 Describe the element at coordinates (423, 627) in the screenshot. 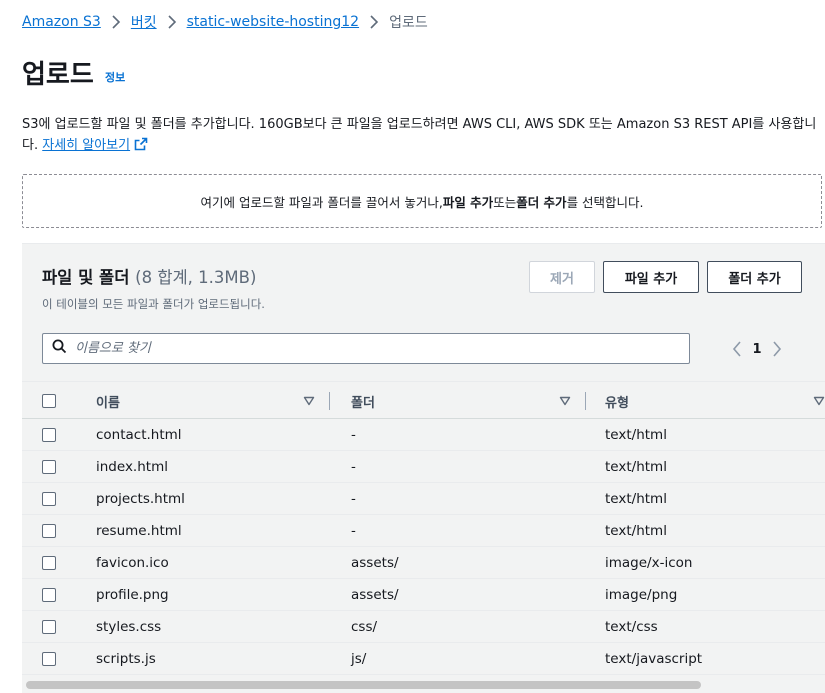

I see `table-row: styles.css css/ text/css` at that location.